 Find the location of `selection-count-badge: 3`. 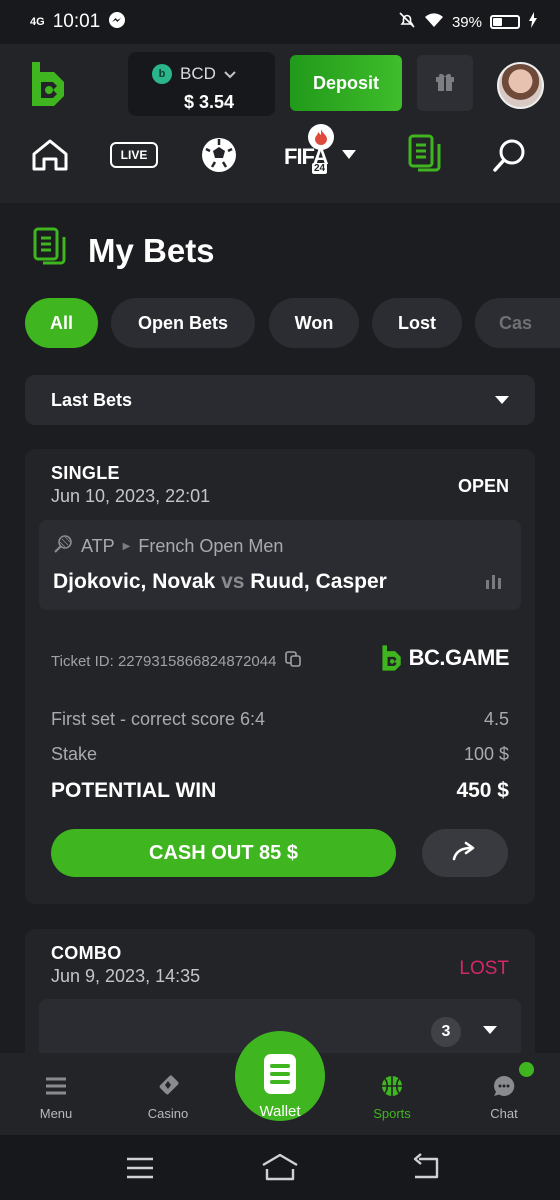

selection-count-badge: 3 is located at coordinates (446, 1032).